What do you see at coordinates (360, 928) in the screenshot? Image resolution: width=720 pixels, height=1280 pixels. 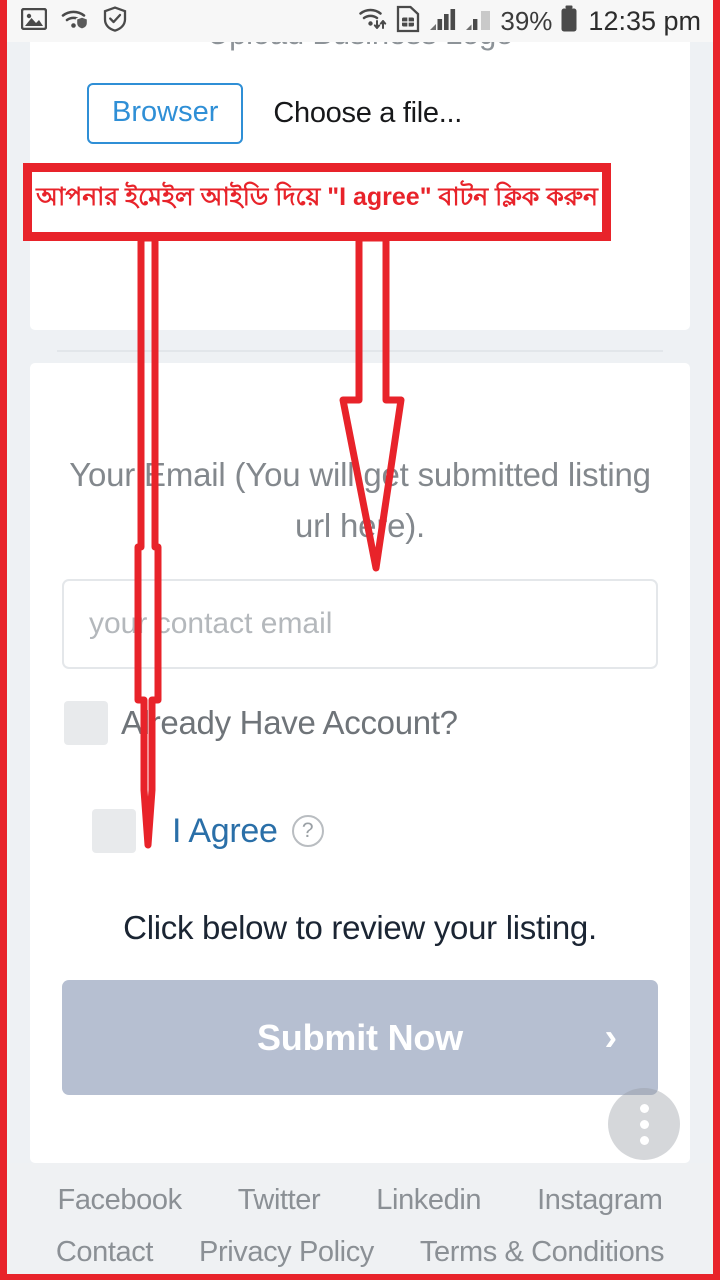 I see `review-listing-text: Click below to review your listing.` at bounding box center [360, 928].